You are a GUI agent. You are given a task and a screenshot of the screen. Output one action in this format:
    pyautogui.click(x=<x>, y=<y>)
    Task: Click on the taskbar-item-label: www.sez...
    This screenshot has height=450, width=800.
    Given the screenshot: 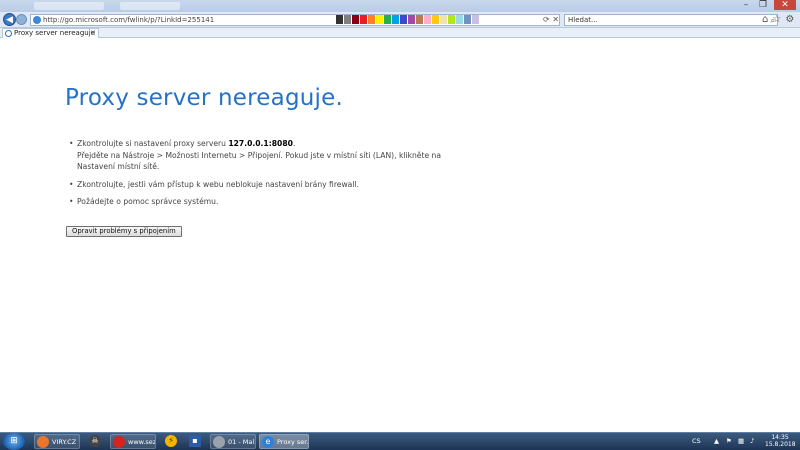 What is the action you would take?
    pyautogui.click(x=142, y=442)
    